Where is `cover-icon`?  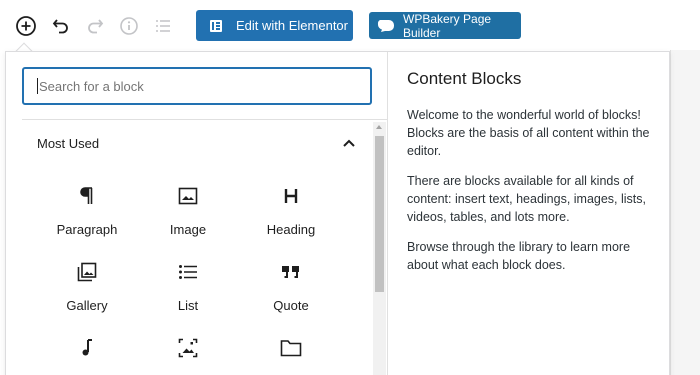
cover-icon is located at coordinates (188, 348).